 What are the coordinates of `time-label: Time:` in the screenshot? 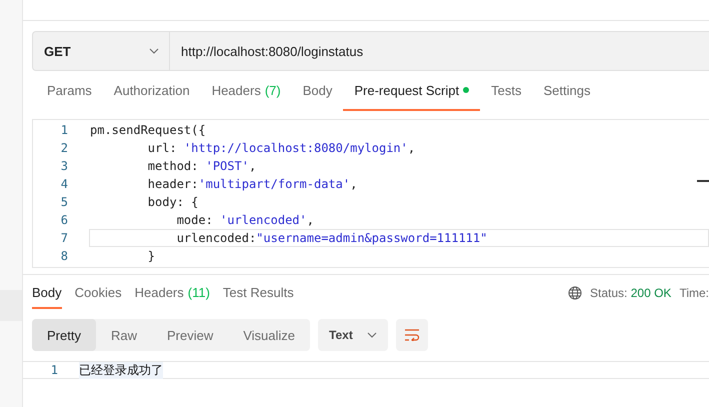 It's located at (694, 293).